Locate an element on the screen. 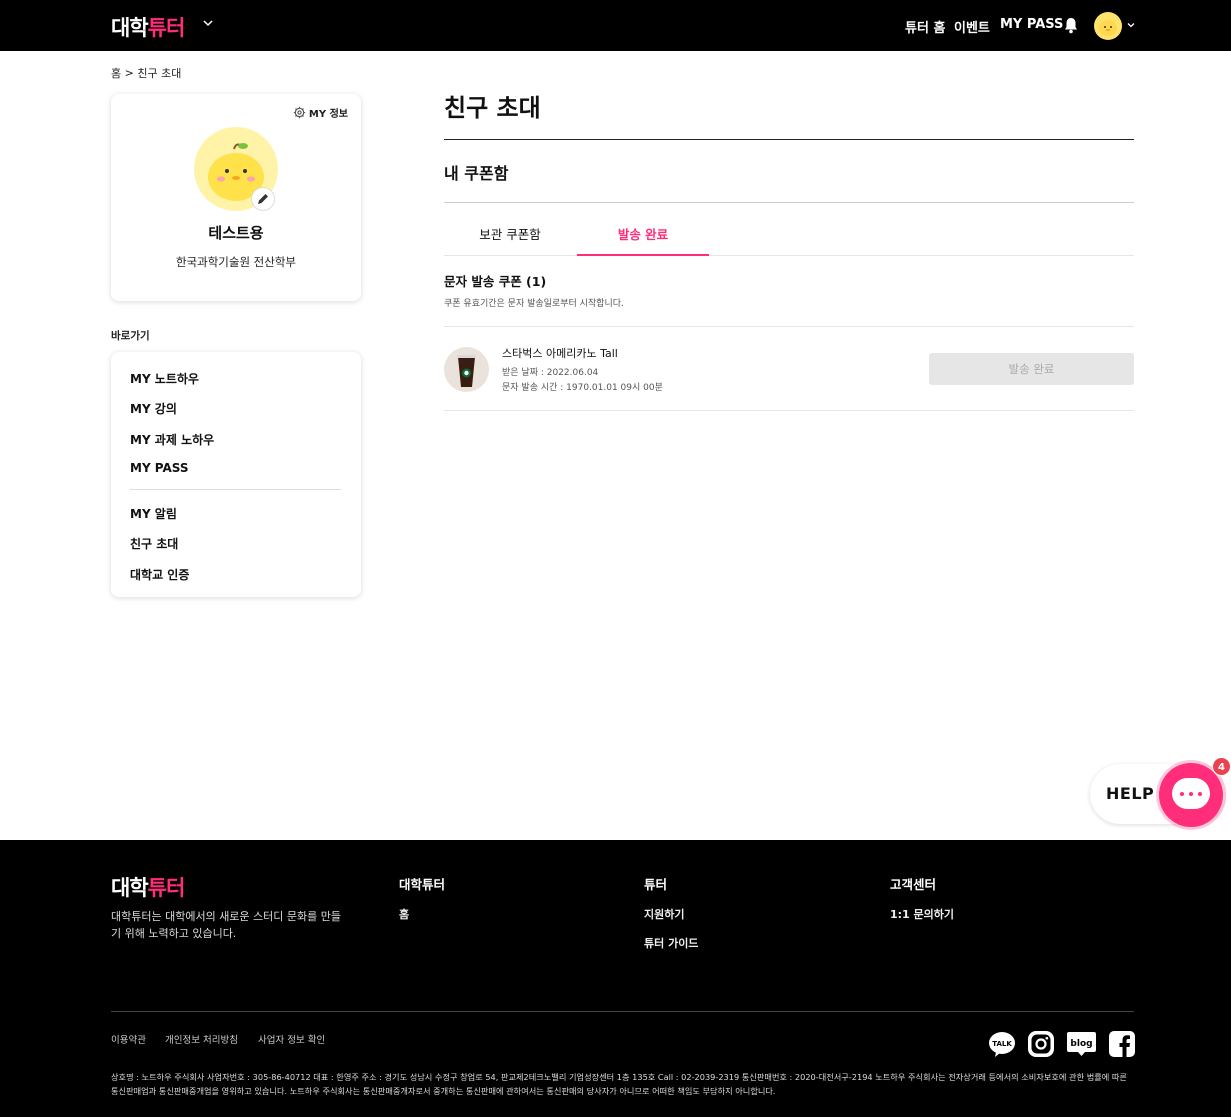 The height and width of the screenshot is (1117, 1231). breadcrumb-home: 홈 is located at coordinates (116, 73).